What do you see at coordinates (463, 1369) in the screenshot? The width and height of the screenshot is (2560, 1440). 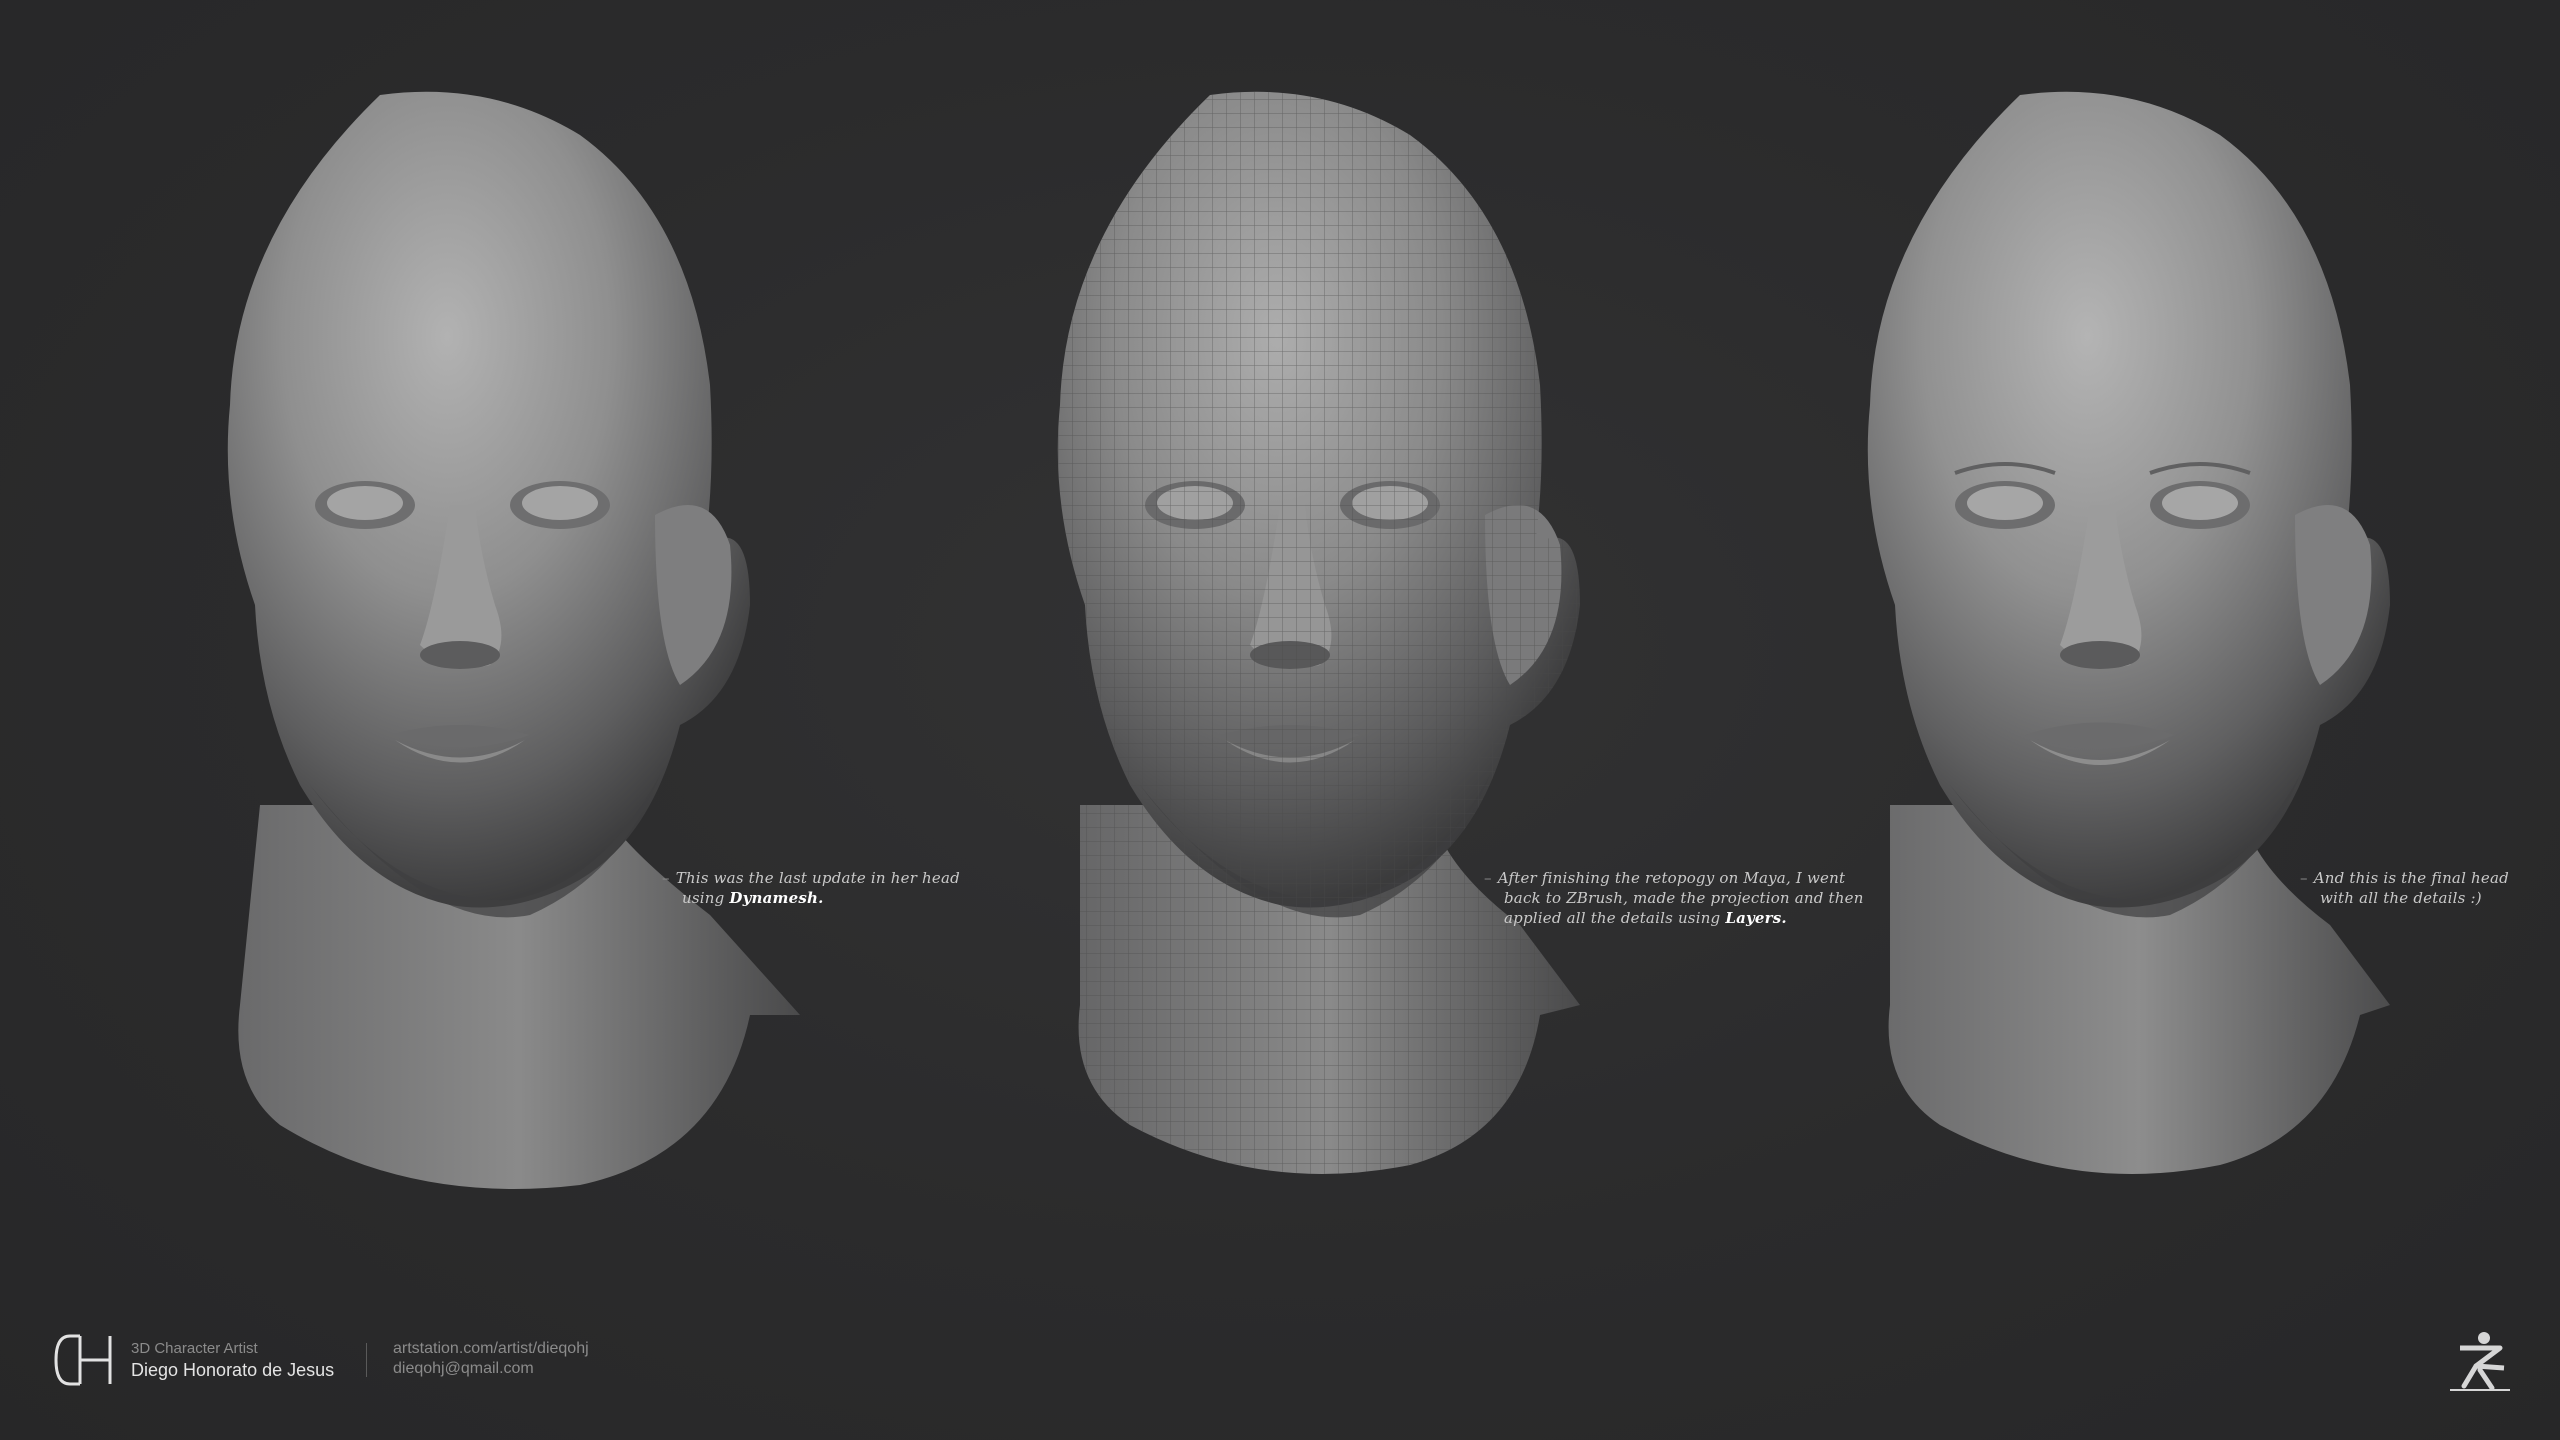 I see `email-link: dieqohj@qmail.com` at bounding box center [463, 1369].